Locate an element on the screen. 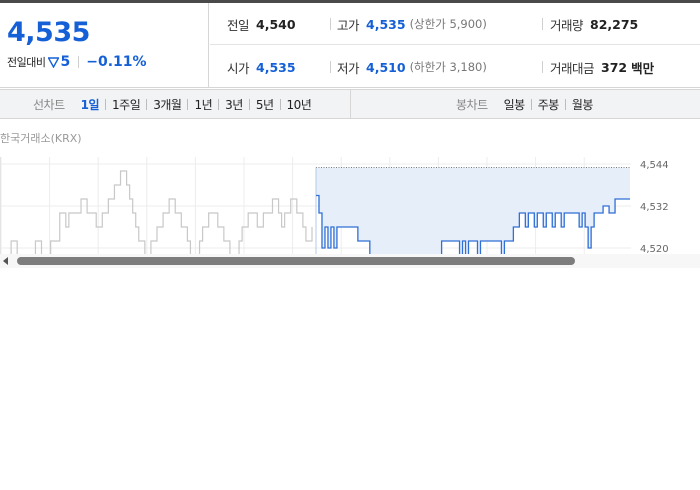  prev-close-label: 전일 is located at coordinates (238, 25).